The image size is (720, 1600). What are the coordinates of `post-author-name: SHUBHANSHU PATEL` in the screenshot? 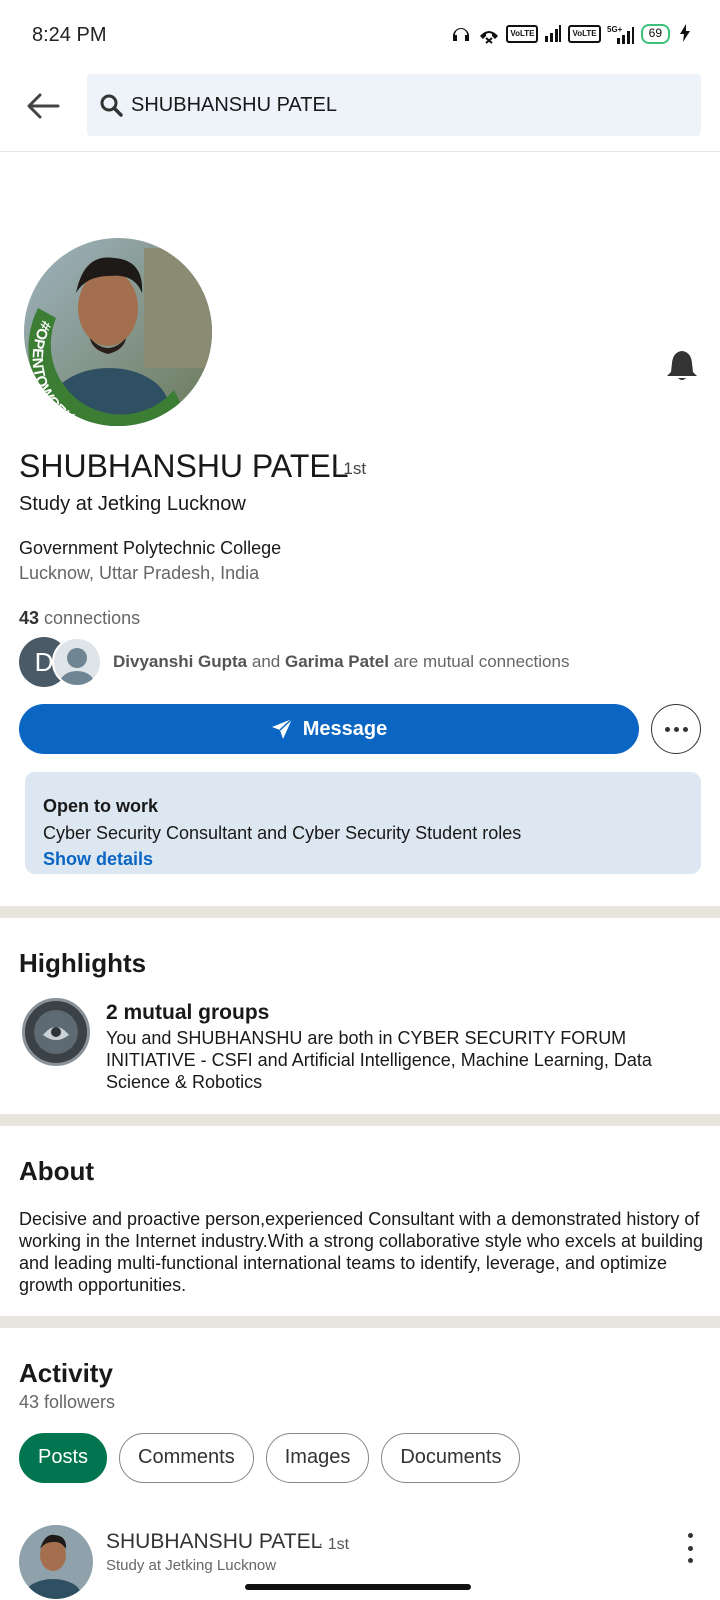 It's located at (214, 1542).